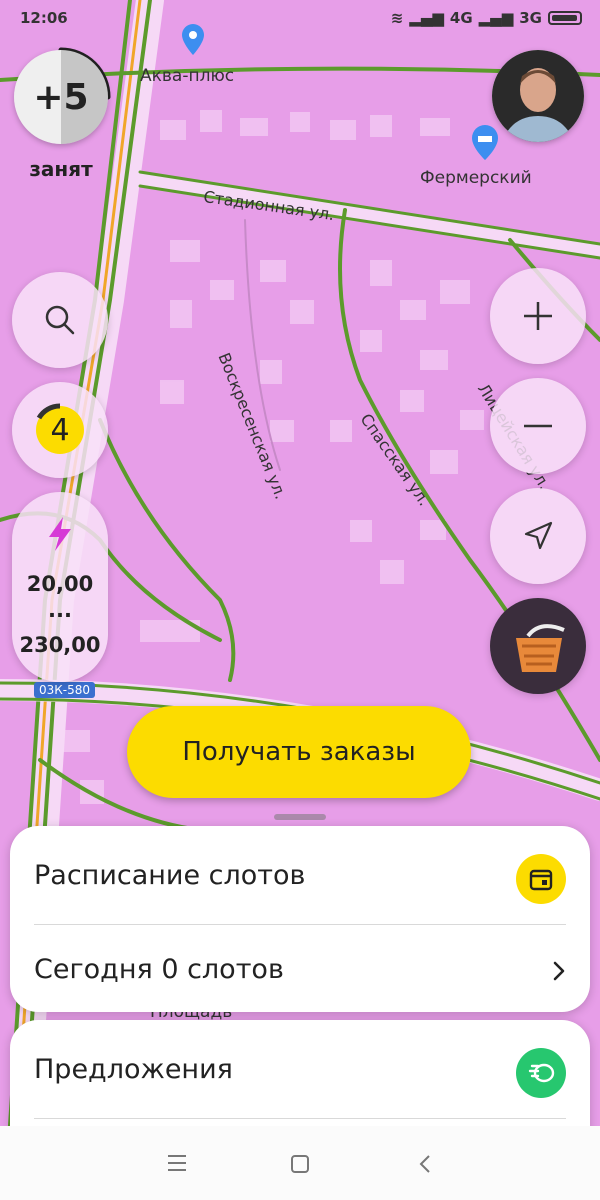 The image size is (600, 1200). What do you see at coordinates (530, 18) in the screenshot?
I see `network-3g: 3G` at bounding box center [530, 18].